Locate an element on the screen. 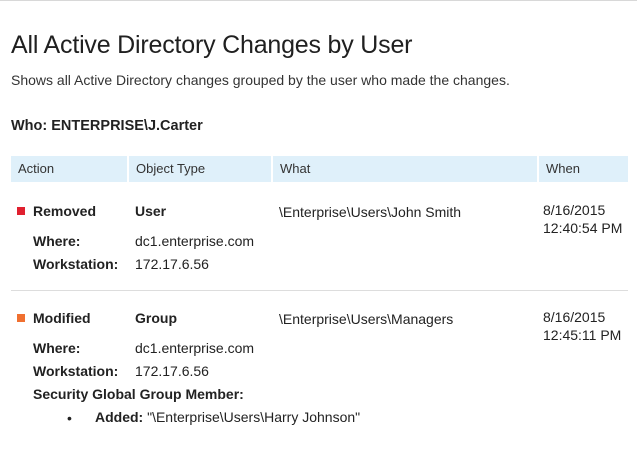 The width and height of the screenshot is (637, 449). what-cell: \Enterprise\Users\Managers is located at coordinates (366, 319).